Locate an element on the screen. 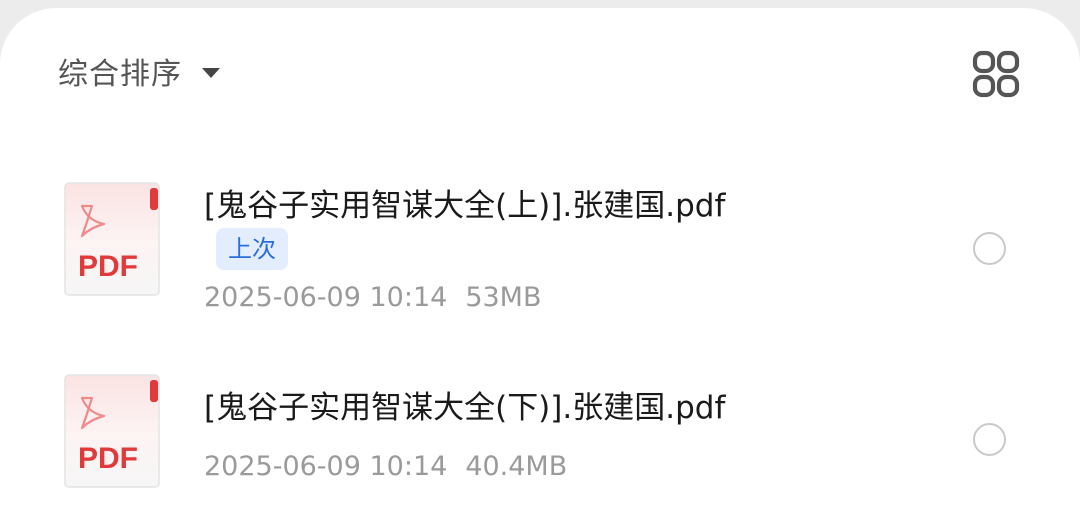 The image size is (1080, 526). file-meta: 2025-06-09 10:14 40.4MB is located at coordinates (385, 467).